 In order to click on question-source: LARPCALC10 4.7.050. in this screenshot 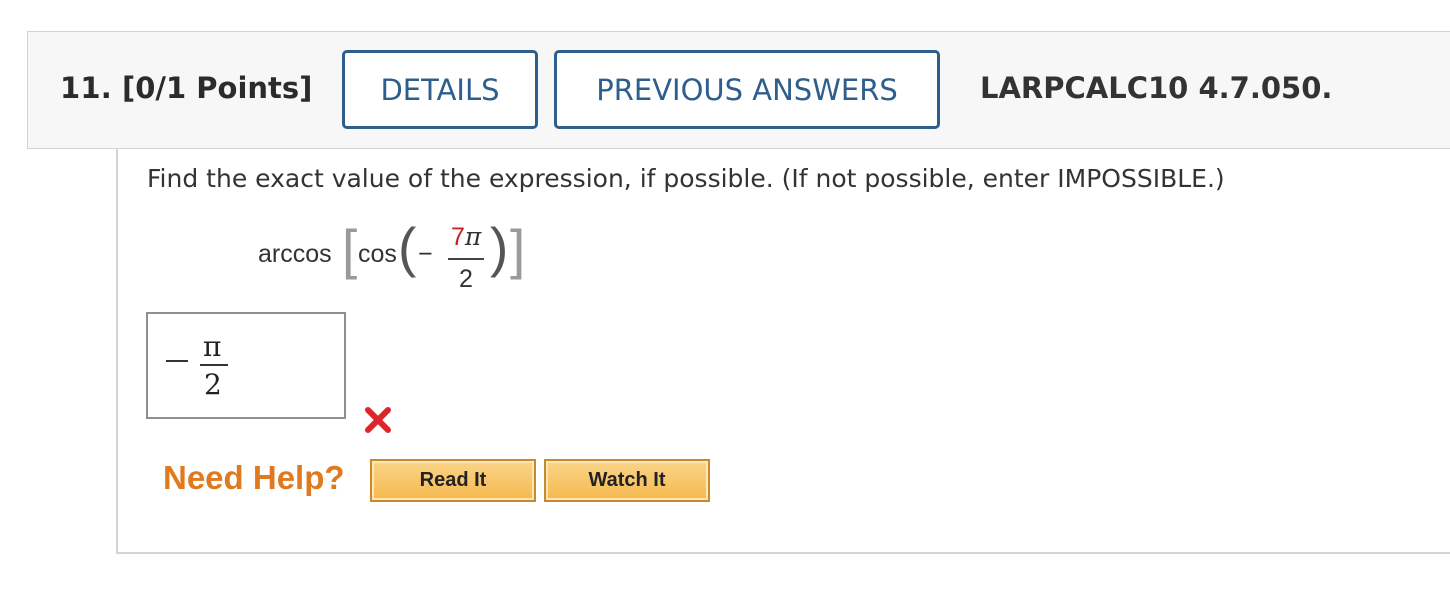, I will do `click(1156, 88)`.